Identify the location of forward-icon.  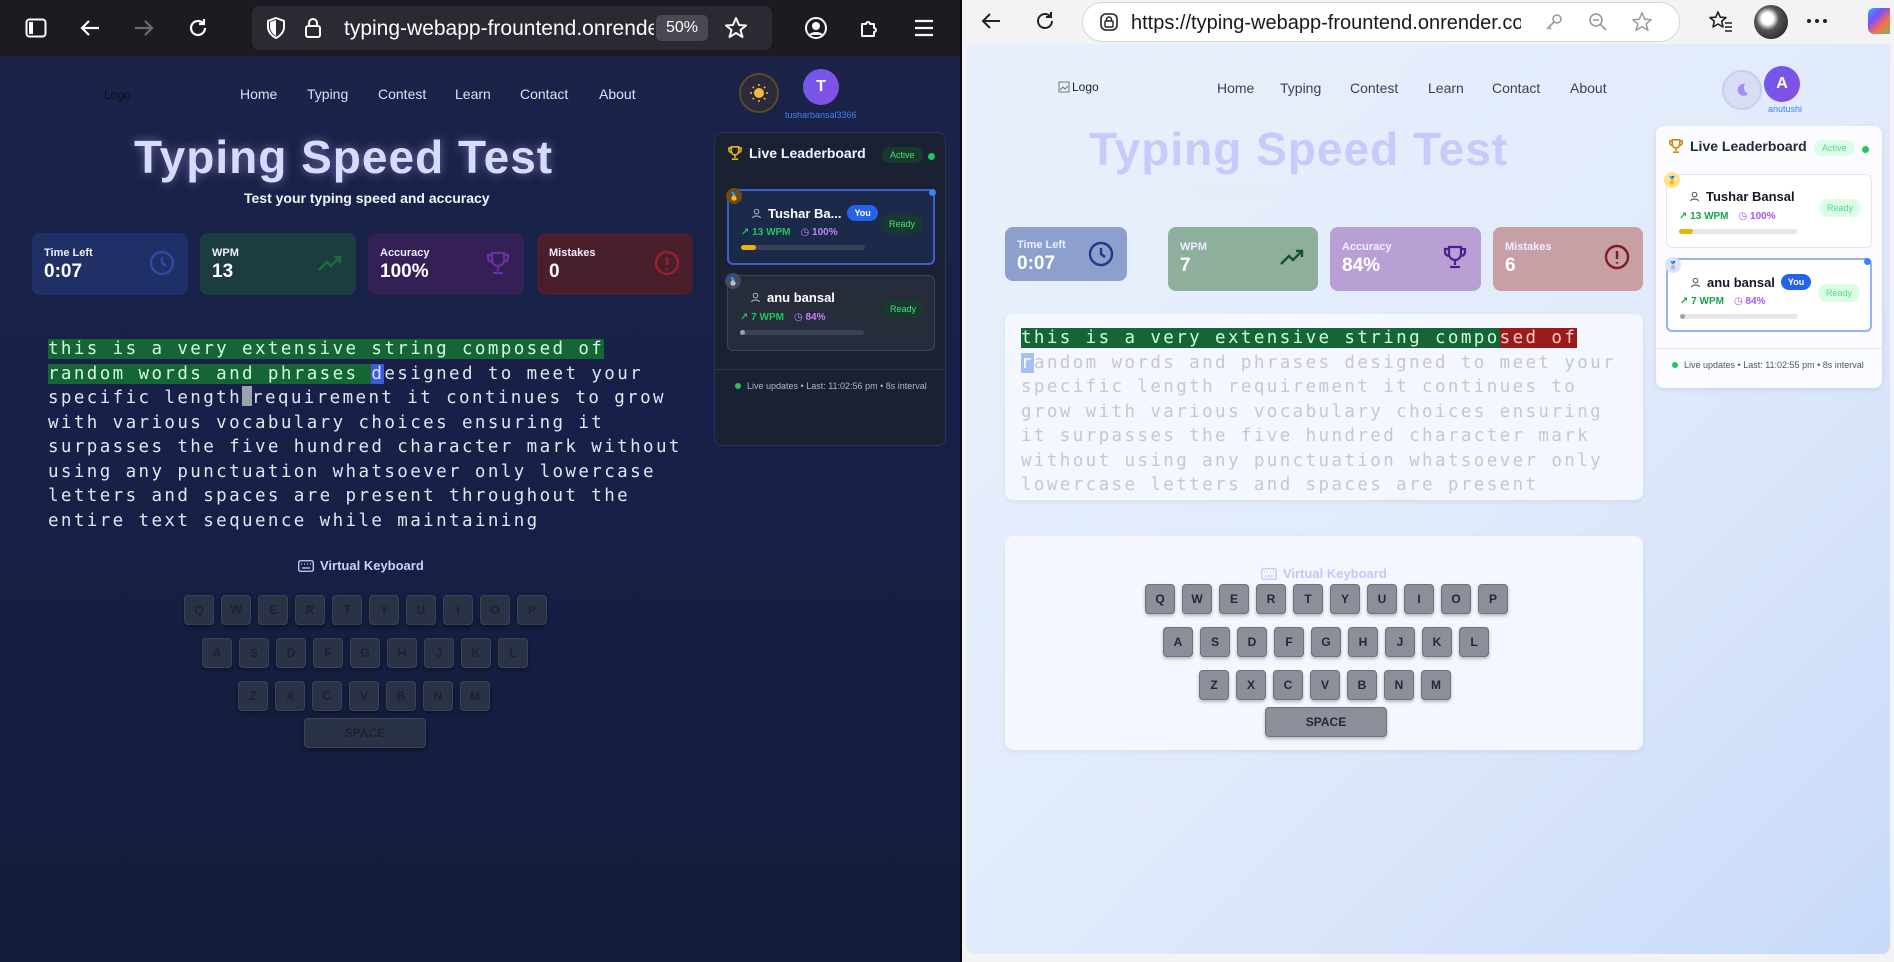
(144, 28).